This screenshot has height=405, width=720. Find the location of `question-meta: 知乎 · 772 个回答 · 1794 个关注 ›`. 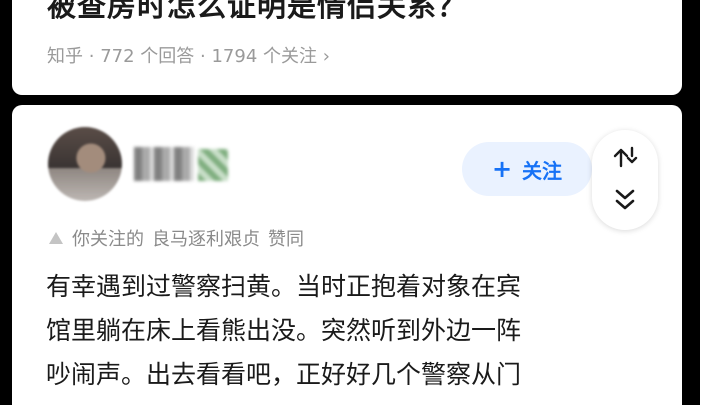

question-meta: 知乎 · 772 个回答 · 1794 个关注 › is located at coordinates (188, 55).